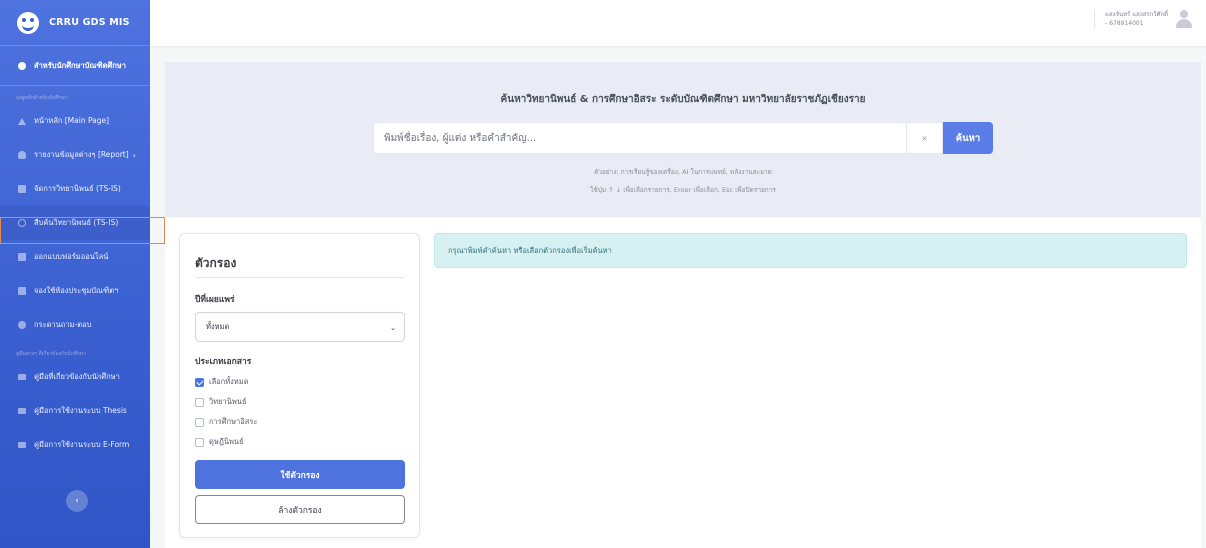 This screenshot has width=1206, height=548. I want to click on edit-icon, so click(22, 291).